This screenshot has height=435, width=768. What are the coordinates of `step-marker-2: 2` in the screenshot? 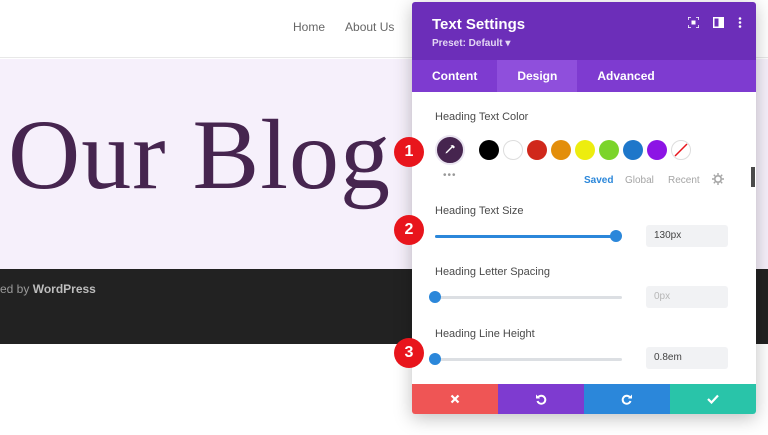 It's located at (409, 230).